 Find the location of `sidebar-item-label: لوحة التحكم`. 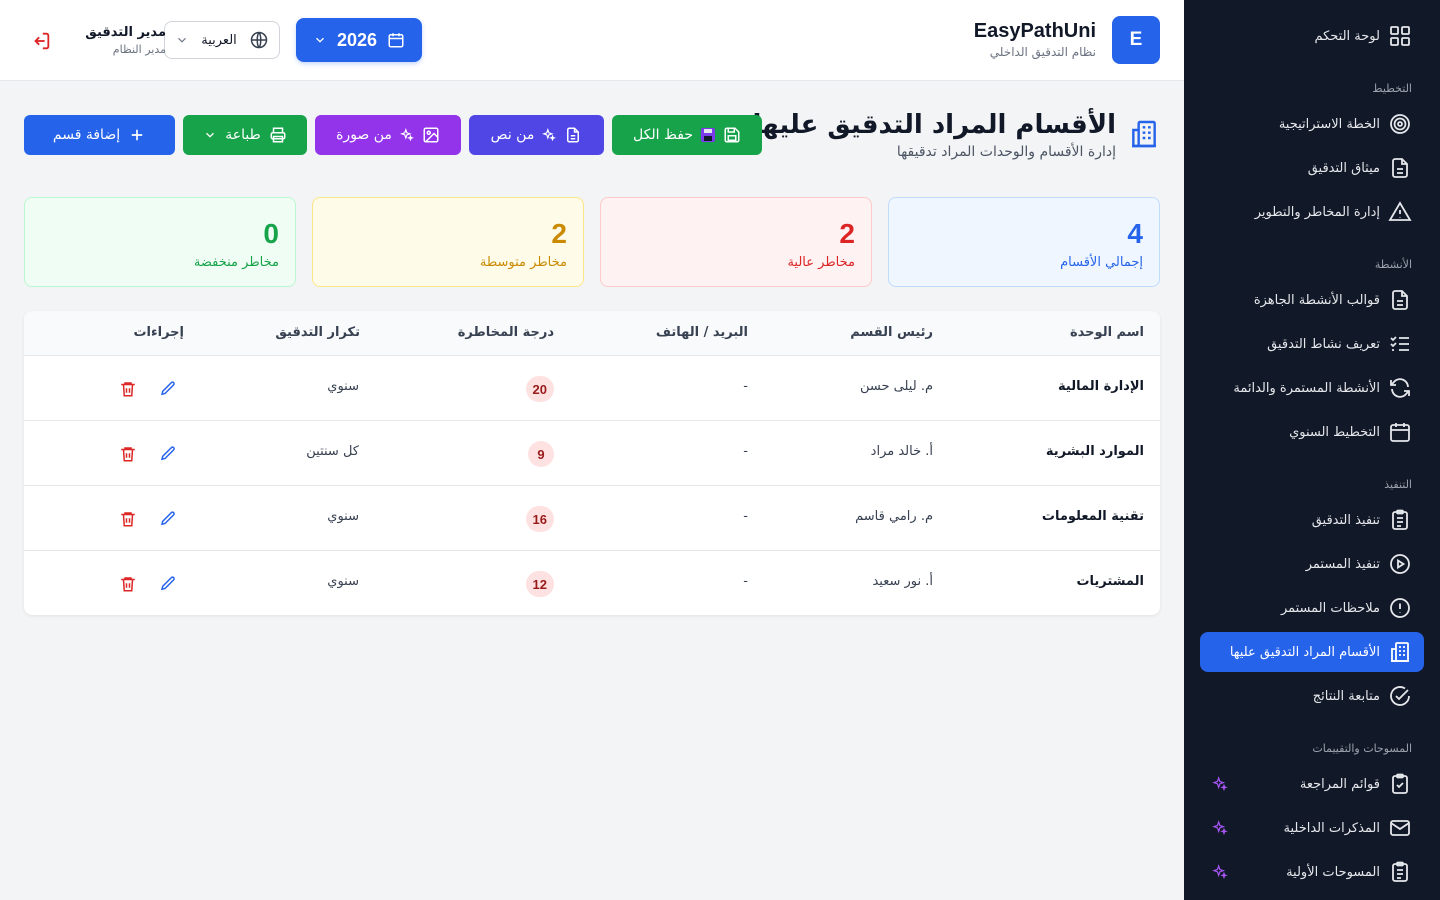

sidebar-item-label: لوحة التحكم is located at coordinates (1347, 36).